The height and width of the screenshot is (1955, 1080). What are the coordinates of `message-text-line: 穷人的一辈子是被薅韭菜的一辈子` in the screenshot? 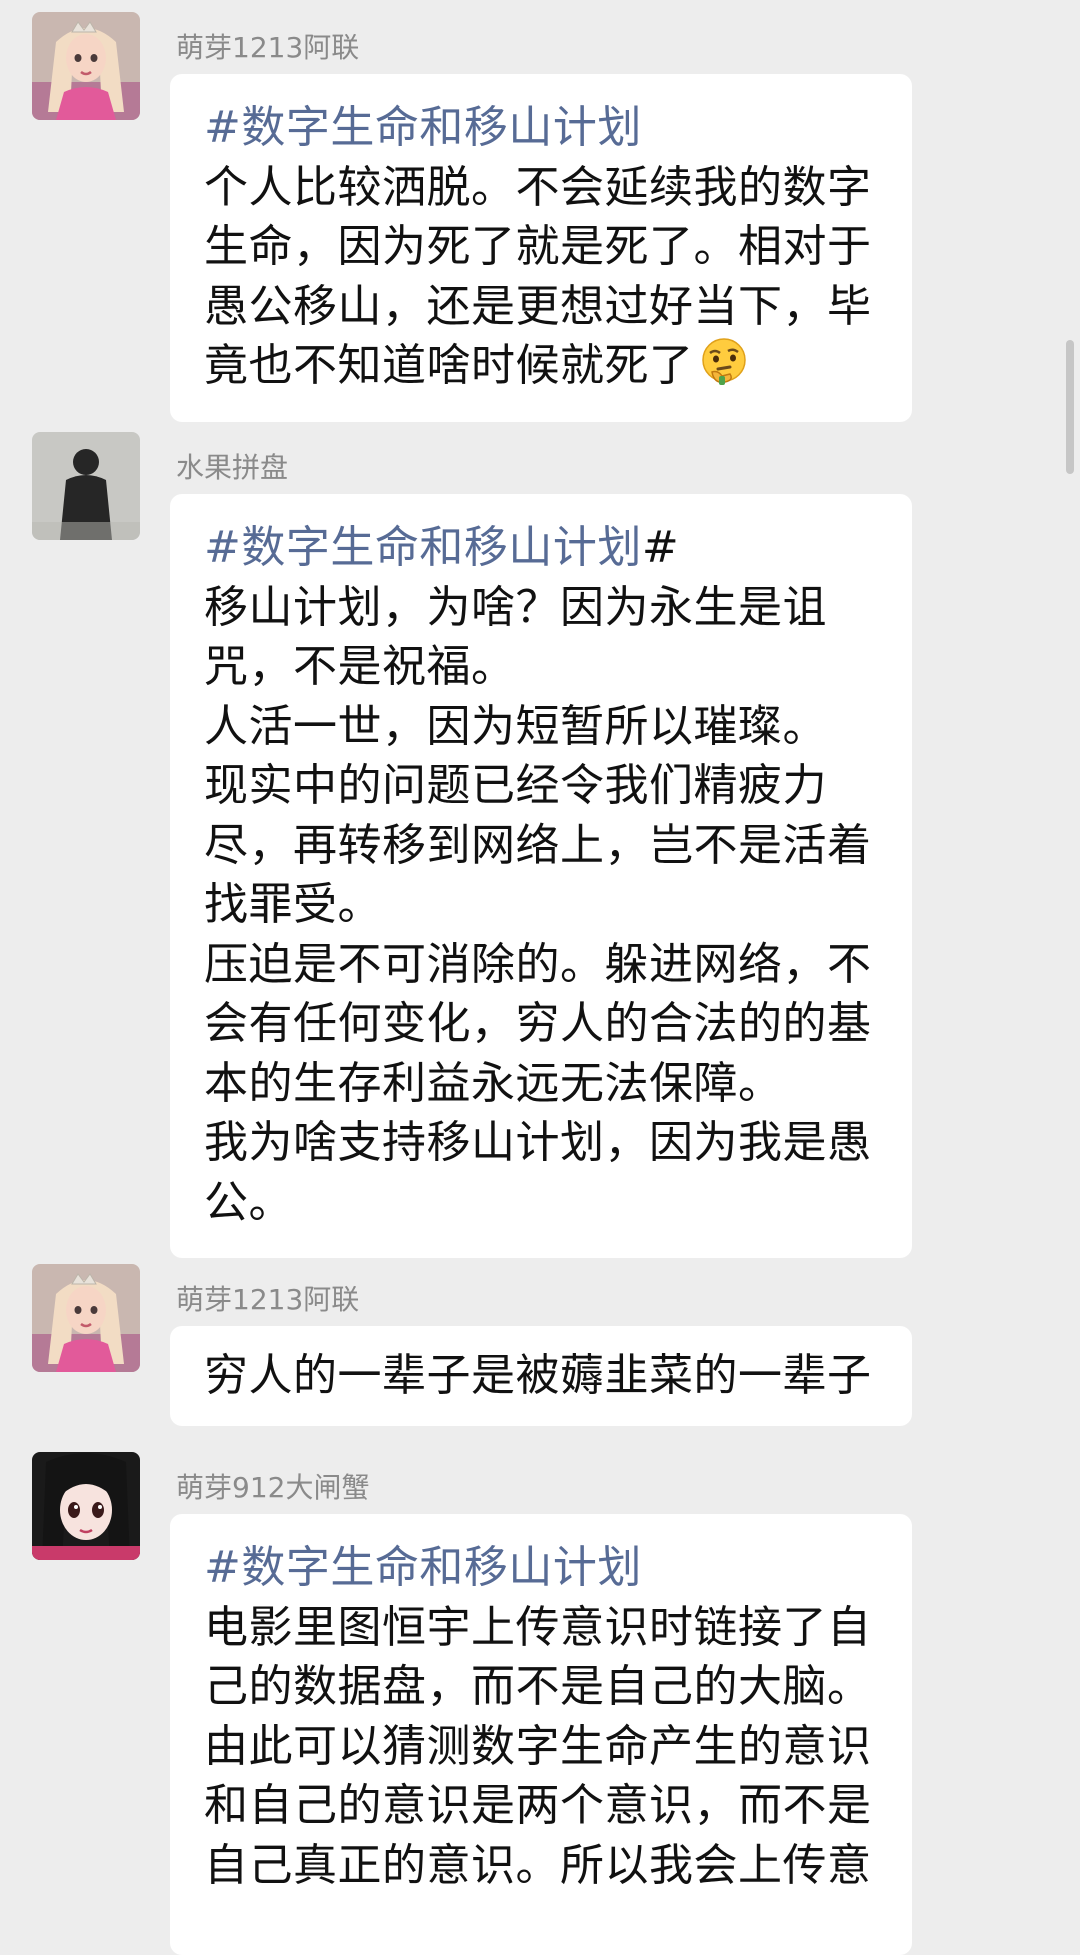 It's located at (538, 1375).